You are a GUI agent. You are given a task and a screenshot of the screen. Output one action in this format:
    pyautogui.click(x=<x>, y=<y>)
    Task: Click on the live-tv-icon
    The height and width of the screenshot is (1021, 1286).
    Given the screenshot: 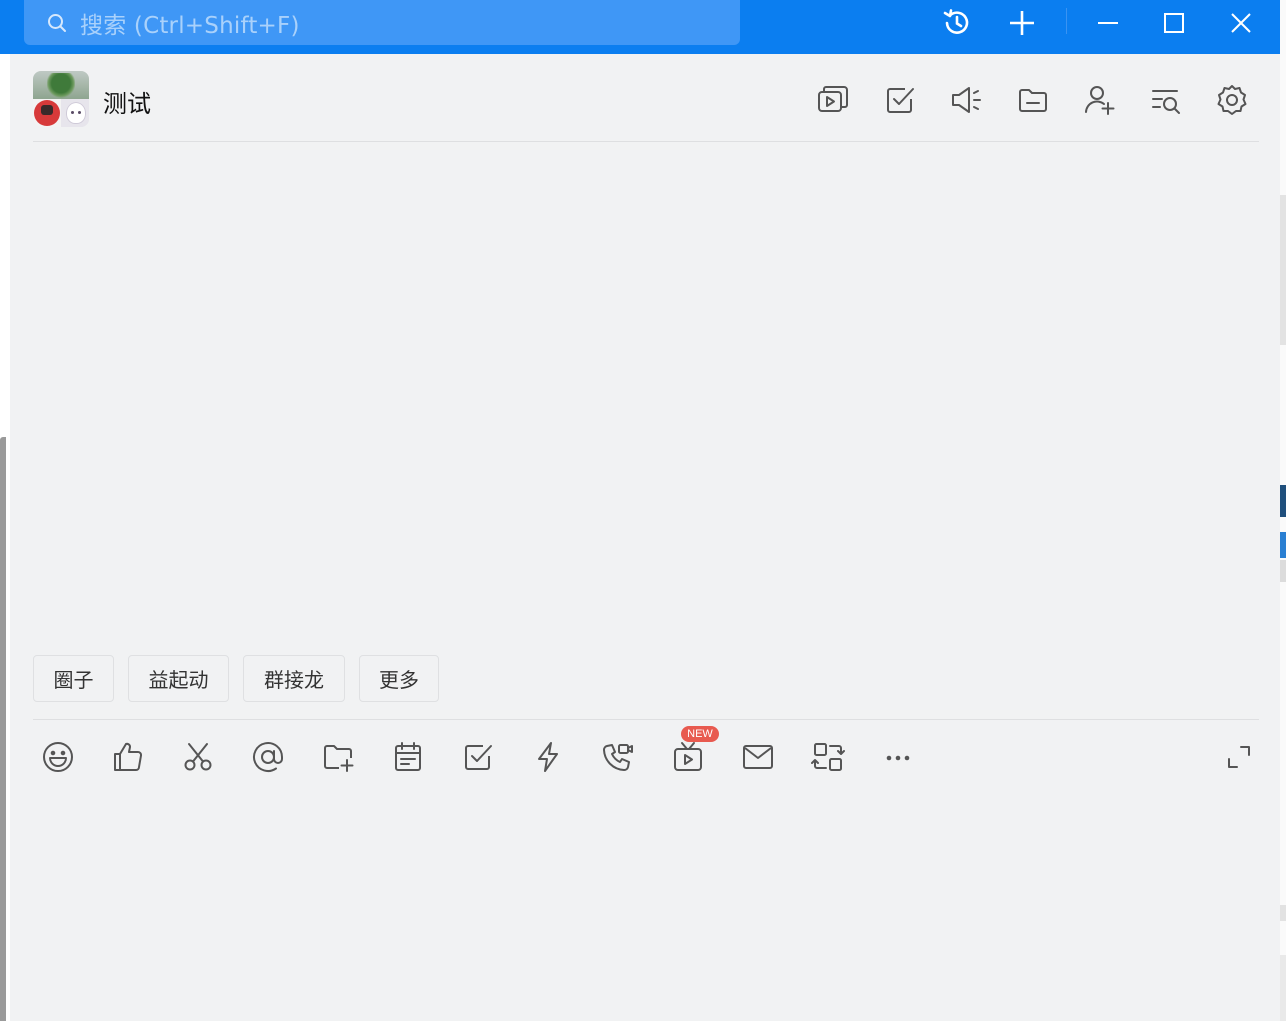 What is the action you would take?
    pyautogui.click(x=688, y=757)
    